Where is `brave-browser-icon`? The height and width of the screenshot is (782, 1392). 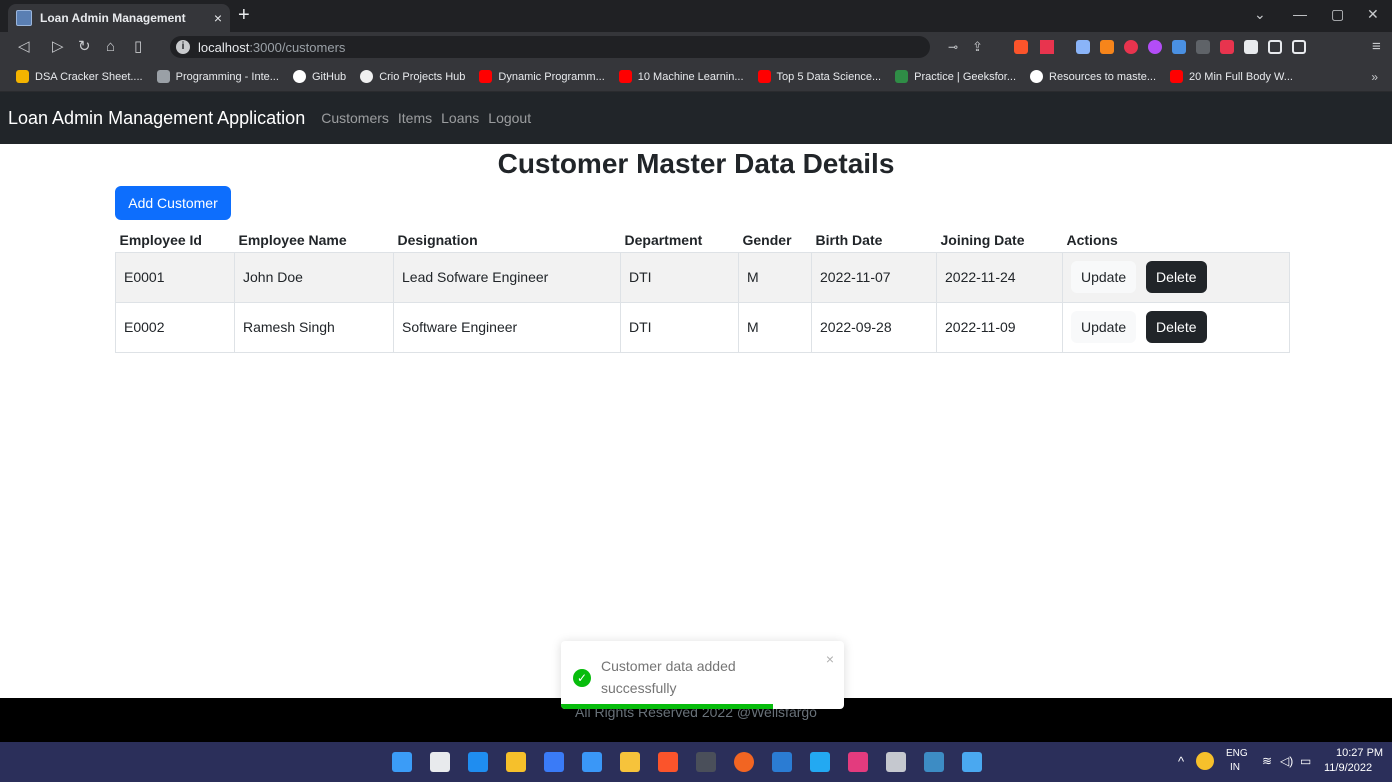
brave-browser-icon is located at coordinates (668, 762).